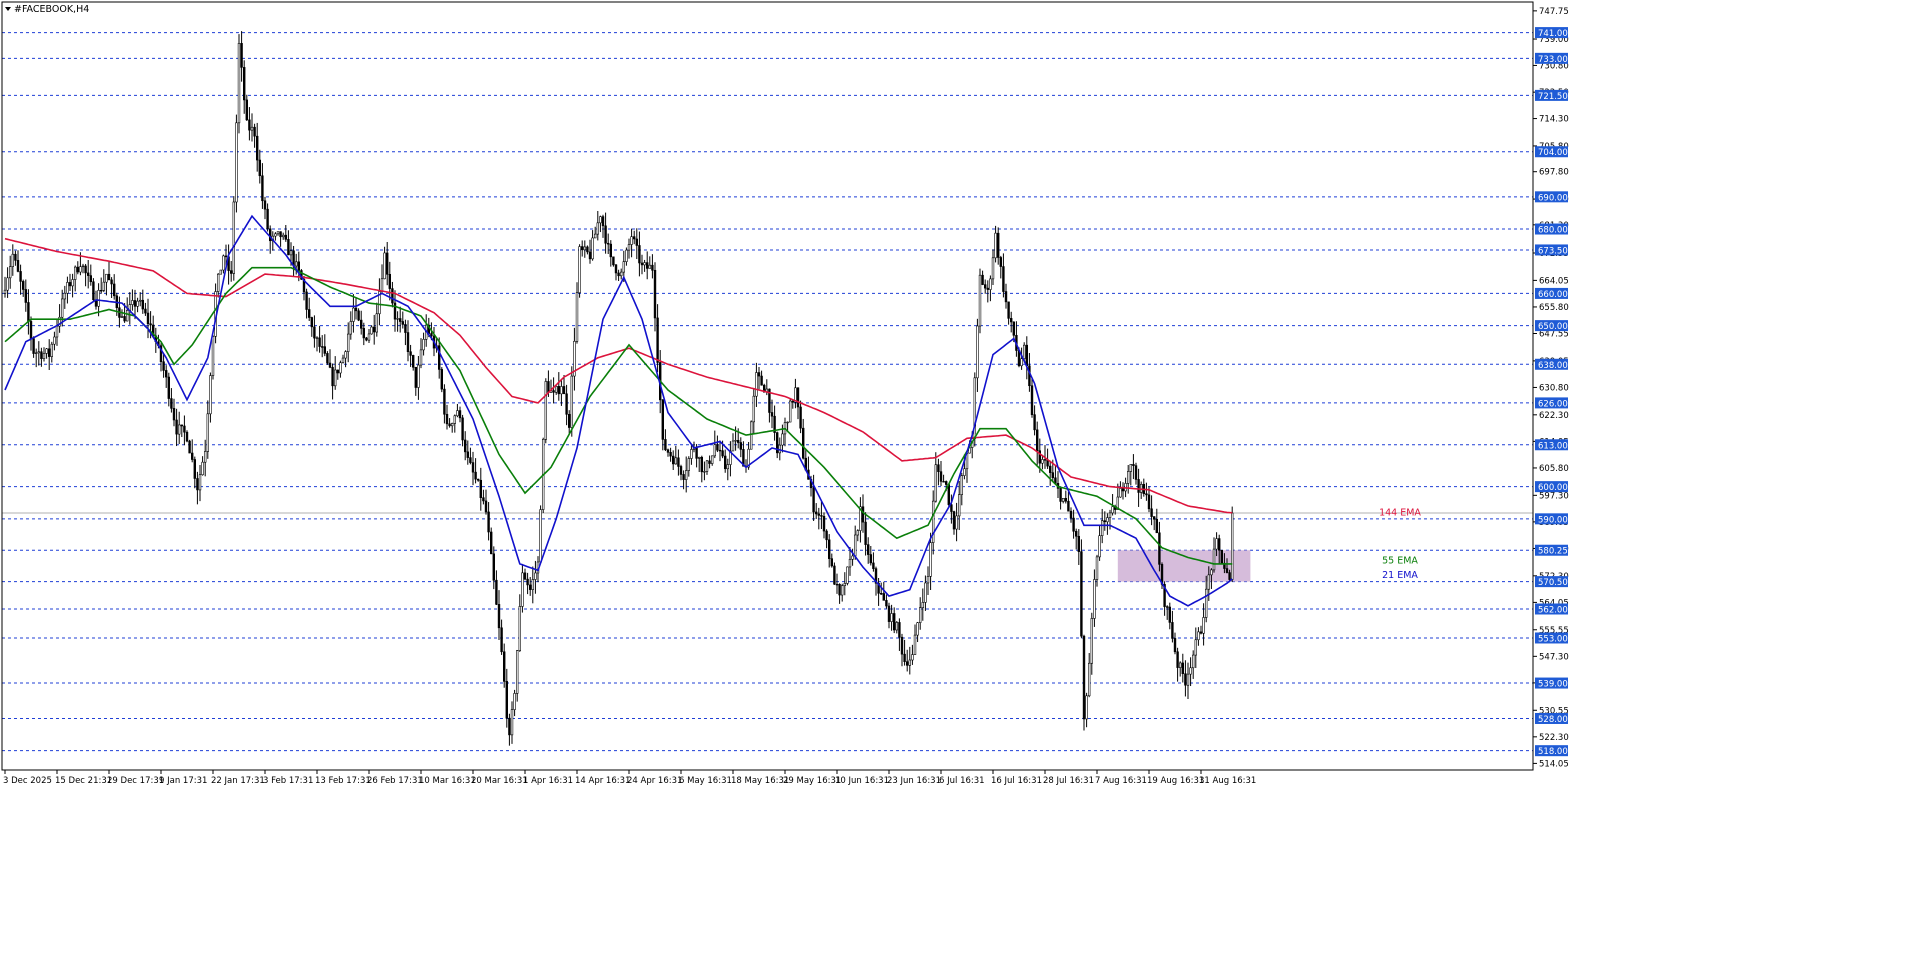  What do you see at coordinates (1554, 120) in the screenshot?
I see `price-tick-label: 714.30` at bounding box center [1554, 120].